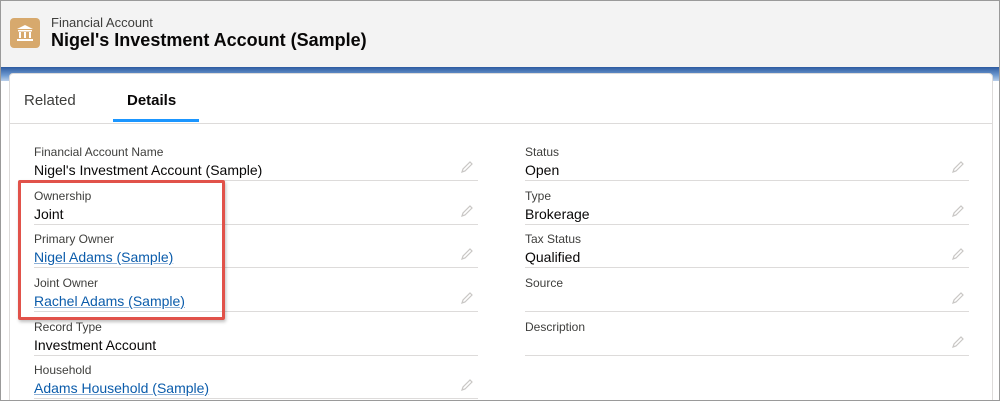 The width and height of the screenshot is (1000, 401). I want to click on field-label: Primary Owner, so click(74, 239).